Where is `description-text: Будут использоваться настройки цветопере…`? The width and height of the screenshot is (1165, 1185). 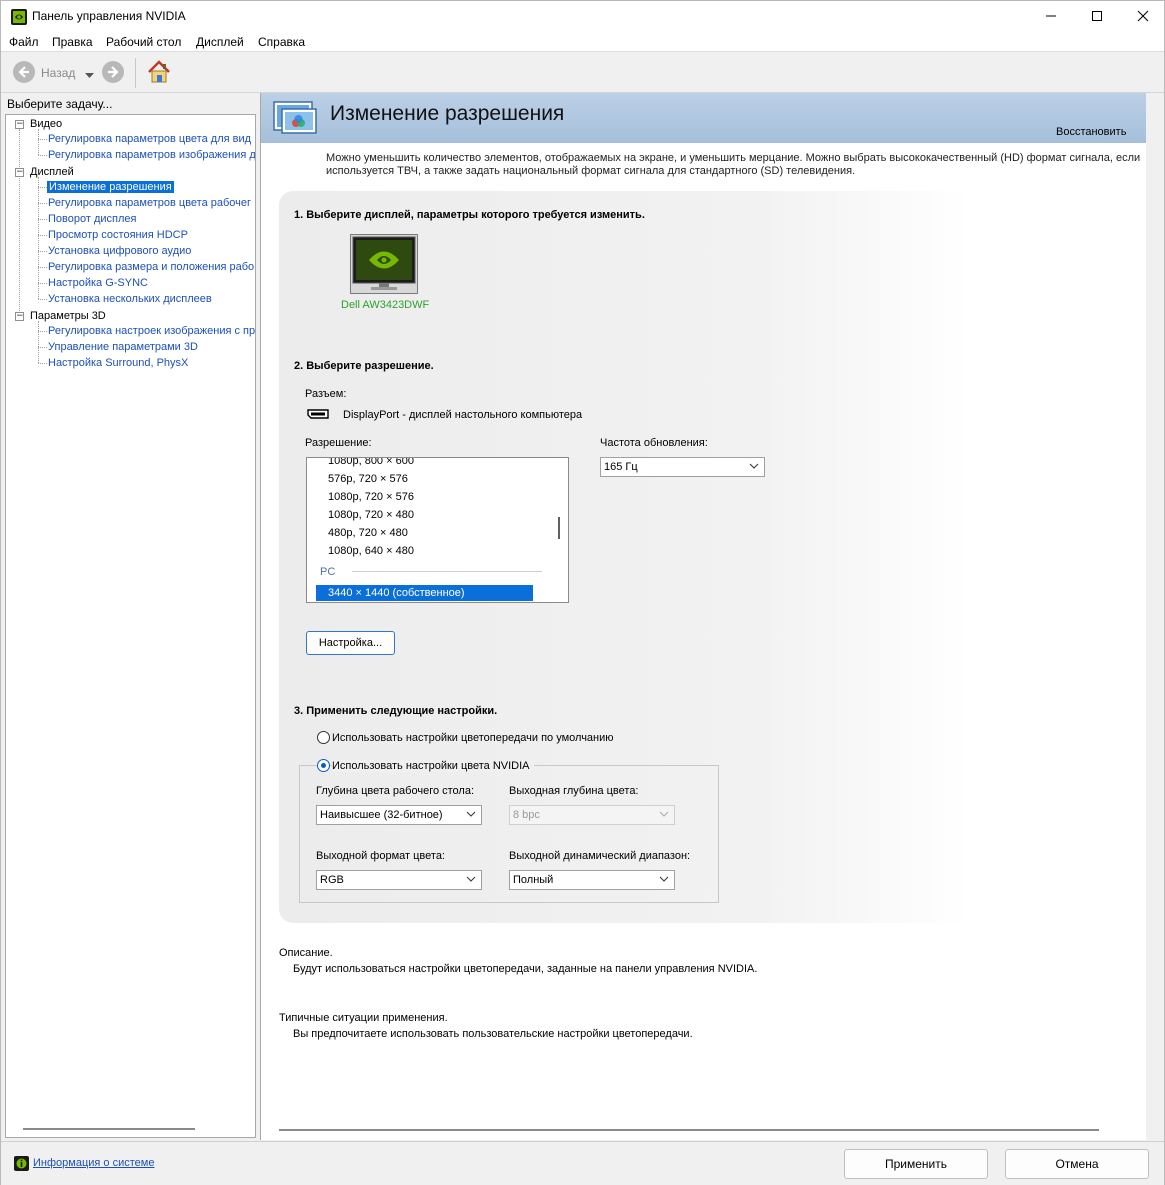 description-text: Будут использоваться настройки цветопере… is located at coordinates (525, 969).